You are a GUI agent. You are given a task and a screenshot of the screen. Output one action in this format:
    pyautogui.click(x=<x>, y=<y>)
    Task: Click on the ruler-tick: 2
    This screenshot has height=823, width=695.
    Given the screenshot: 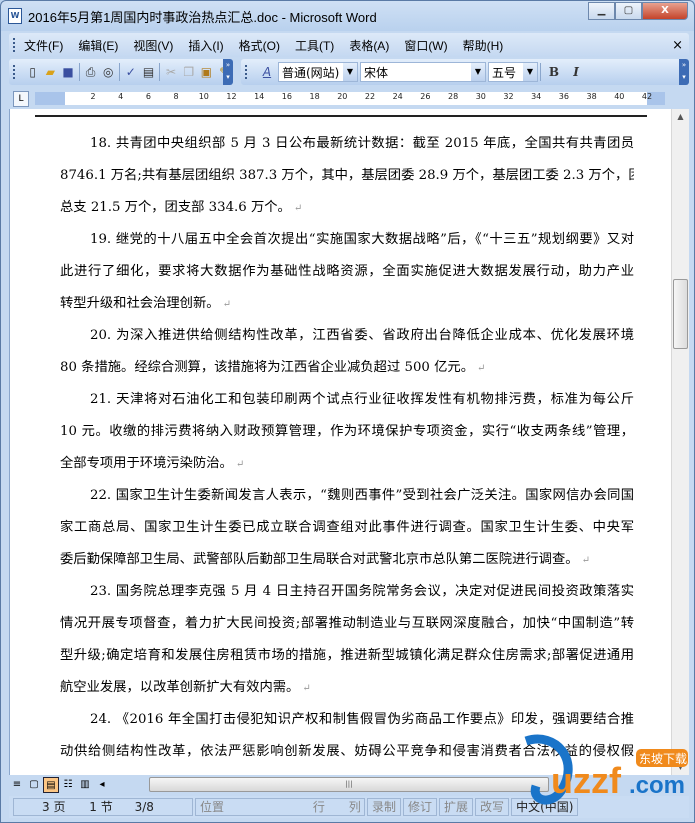 What is the action you would take?
    pyautogui.click(x=93, y=96)
    